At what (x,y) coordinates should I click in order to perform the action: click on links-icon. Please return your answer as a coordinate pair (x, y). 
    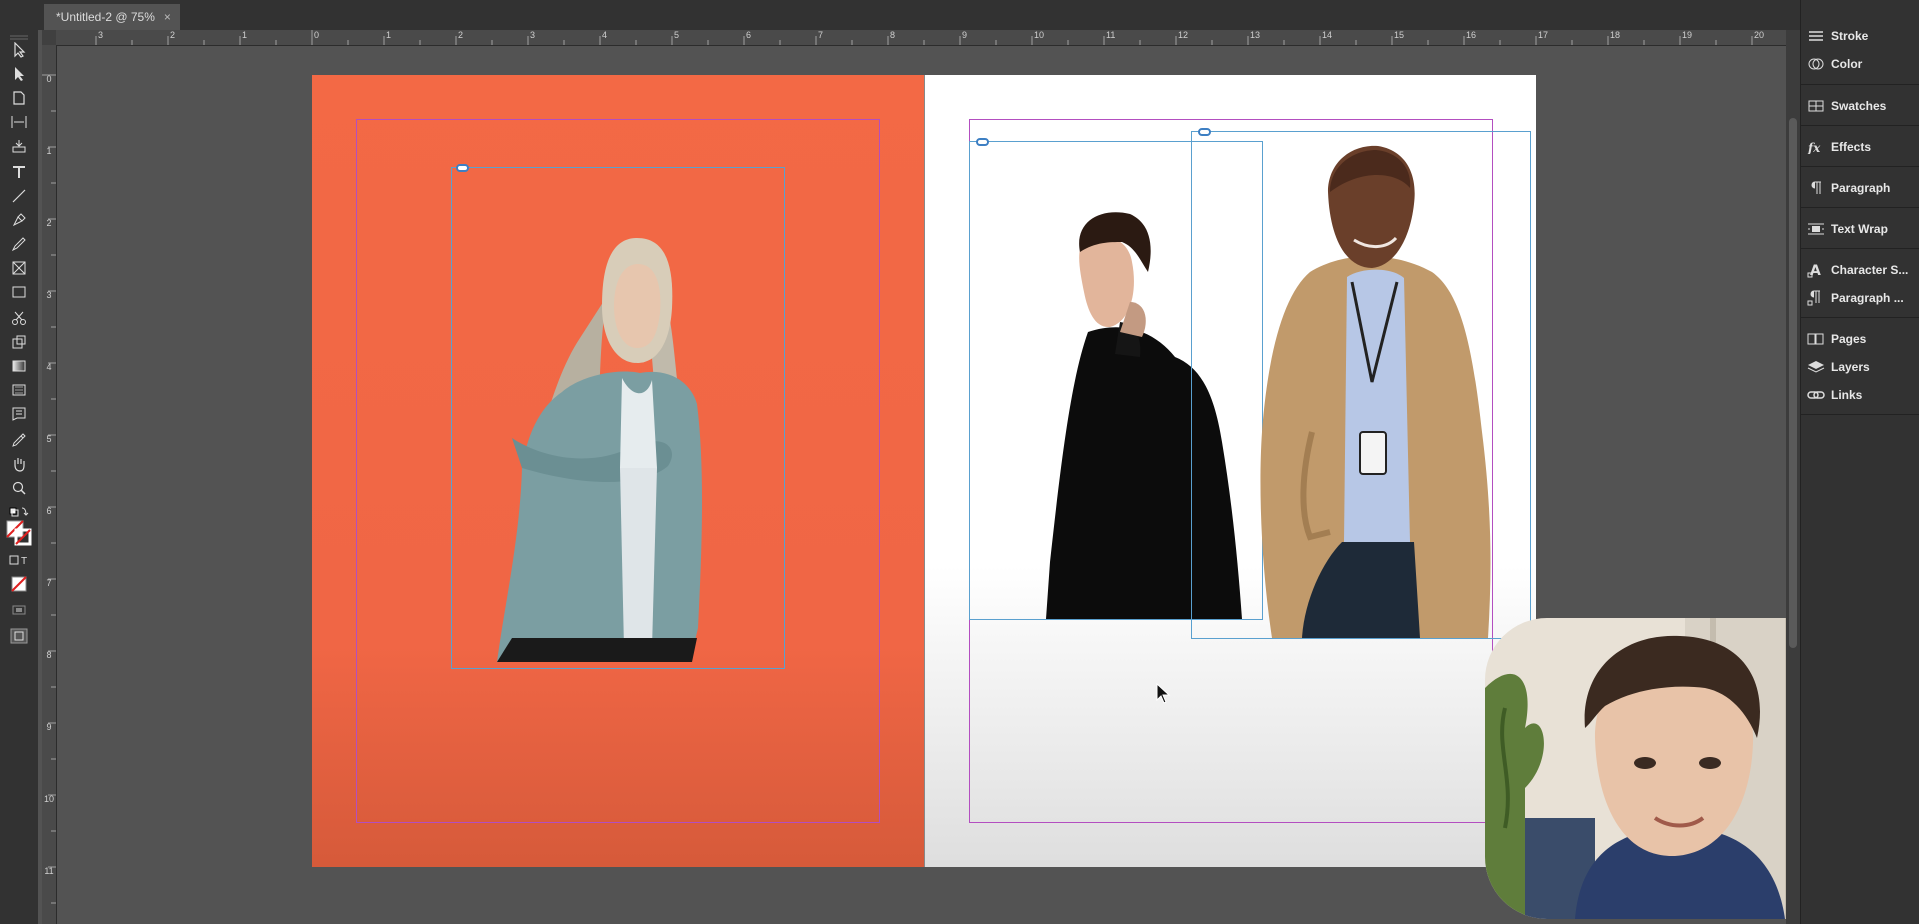
    Looking at the image, I should click on (1816, 395).